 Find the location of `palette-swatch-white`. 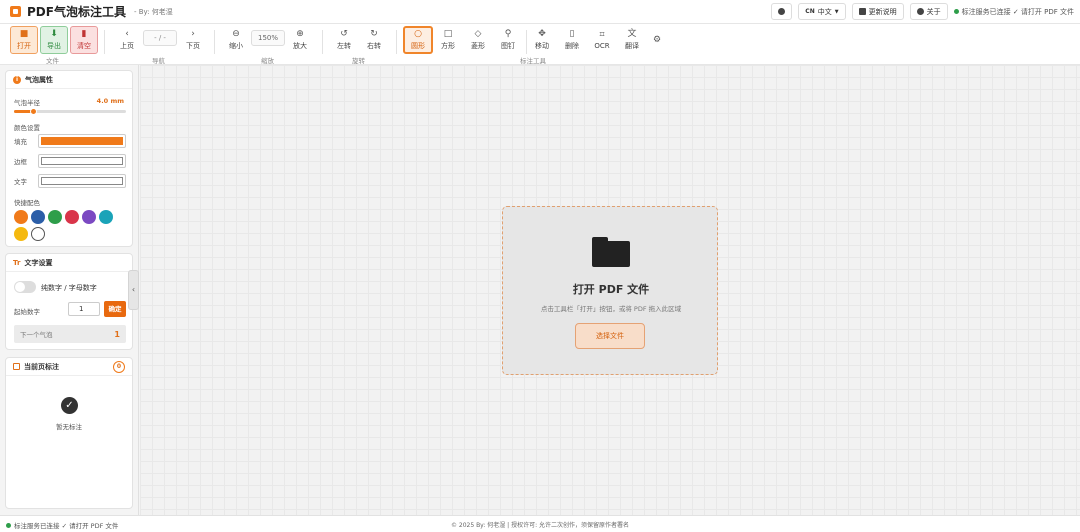

palette-swatch-white is located at coordinates (38, 234).